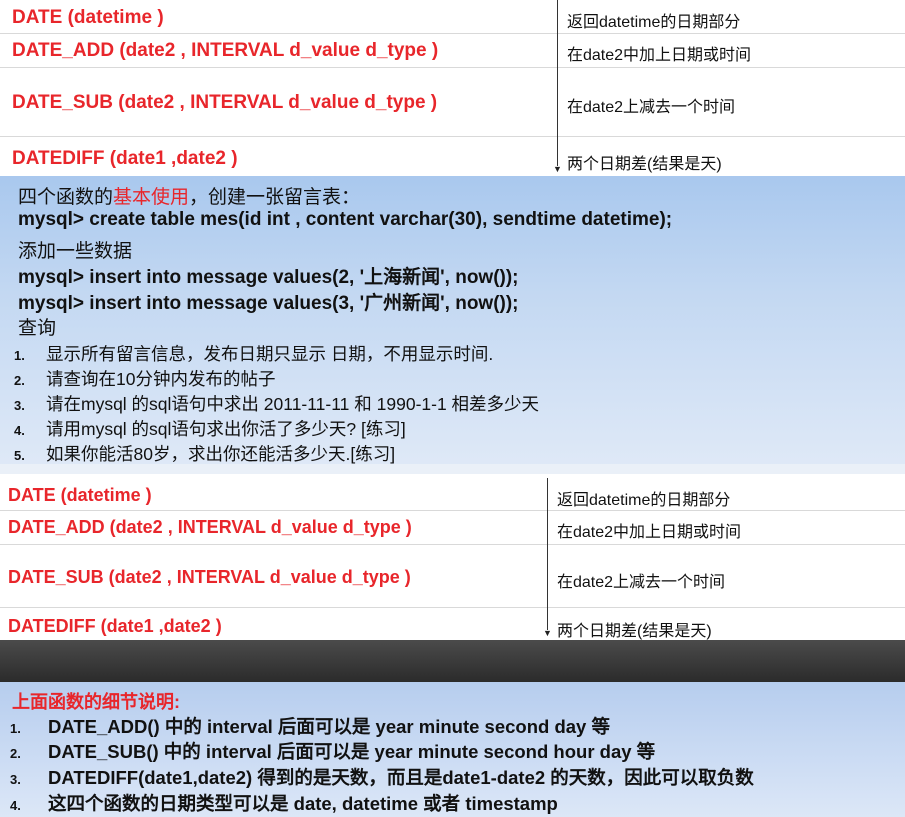 Image resolution: width=905 pixels, height=817 pixels. I want to click on list-number: 5., so click(19, 455).